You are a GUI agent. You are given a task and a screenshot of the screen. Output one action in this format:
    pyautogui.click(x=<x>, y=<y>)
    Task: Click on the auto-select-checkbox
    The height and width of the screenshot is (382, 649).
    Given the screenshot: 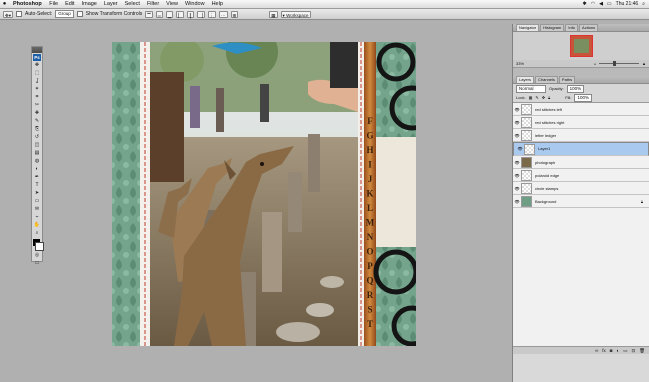 What is the action you would take?
    pyautogui.click(x=19, y=14)
    